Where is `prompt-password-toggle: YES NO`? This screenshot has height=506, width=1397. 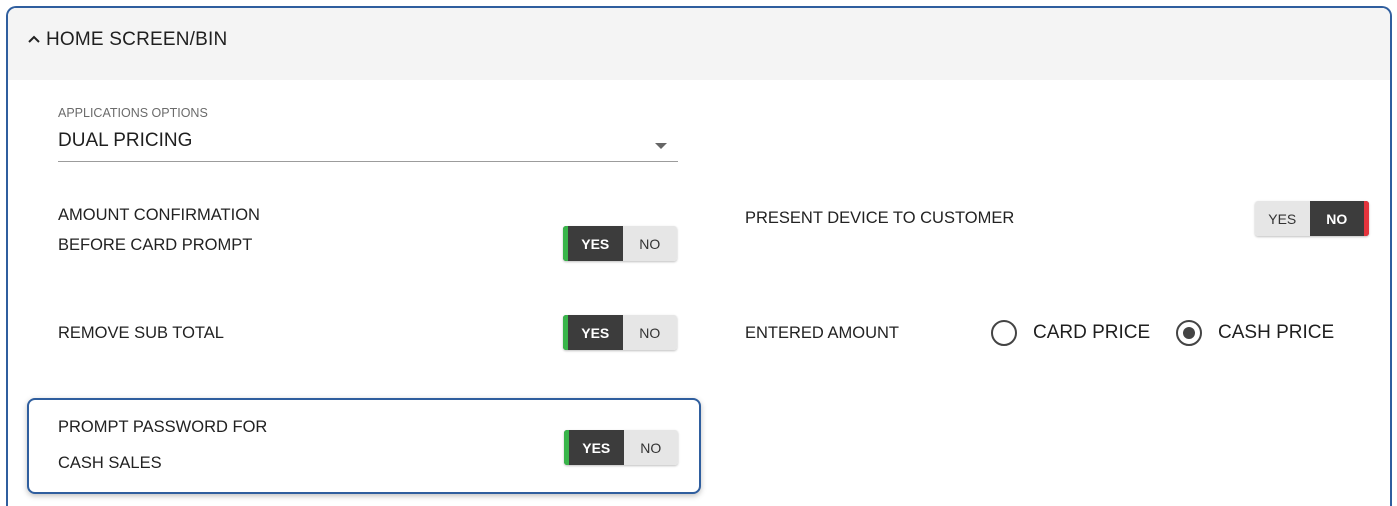 prompt-password-toggle: YES NO is located at coordinates (621, 447).